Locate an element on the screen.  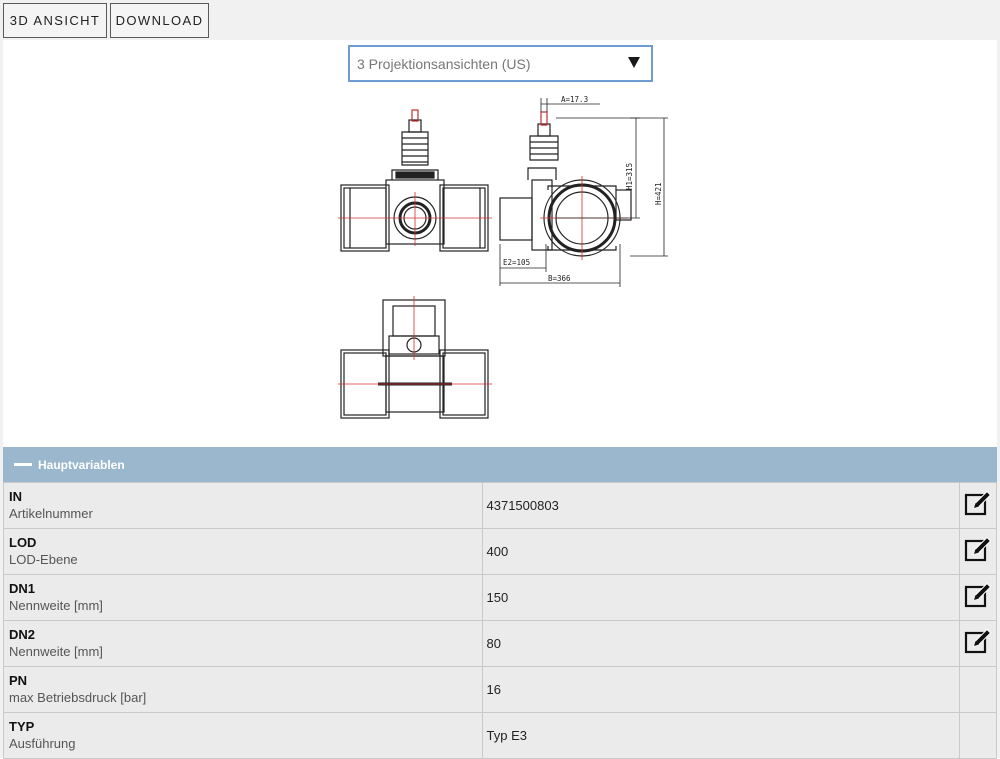
variable-key: DN1 is located at coordinates (22, 588).